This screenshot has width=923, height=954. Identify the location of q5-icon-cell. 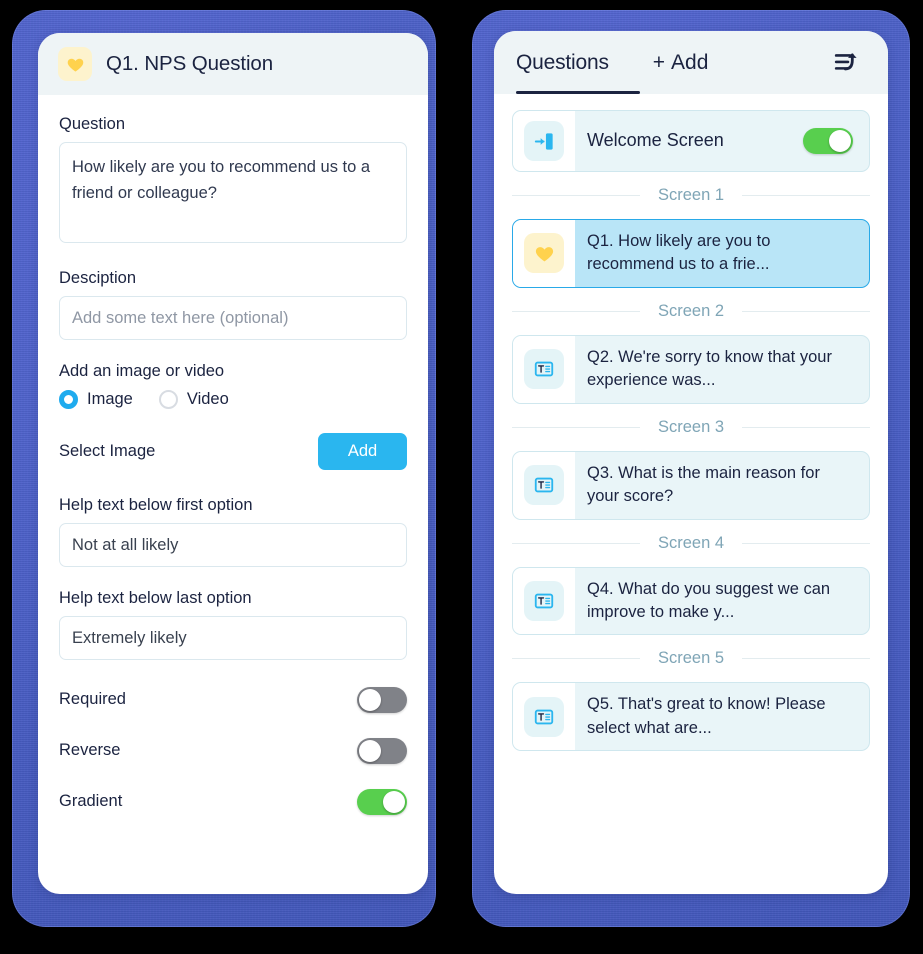
(544, 717).